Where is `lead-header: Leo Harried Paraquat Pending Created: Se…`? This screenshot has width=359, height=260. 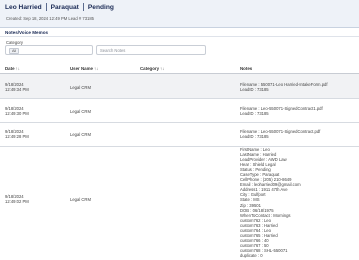
lead-header: Leo Harried Paraquat Pending Created: Se… is located at coordinates (179, 14).